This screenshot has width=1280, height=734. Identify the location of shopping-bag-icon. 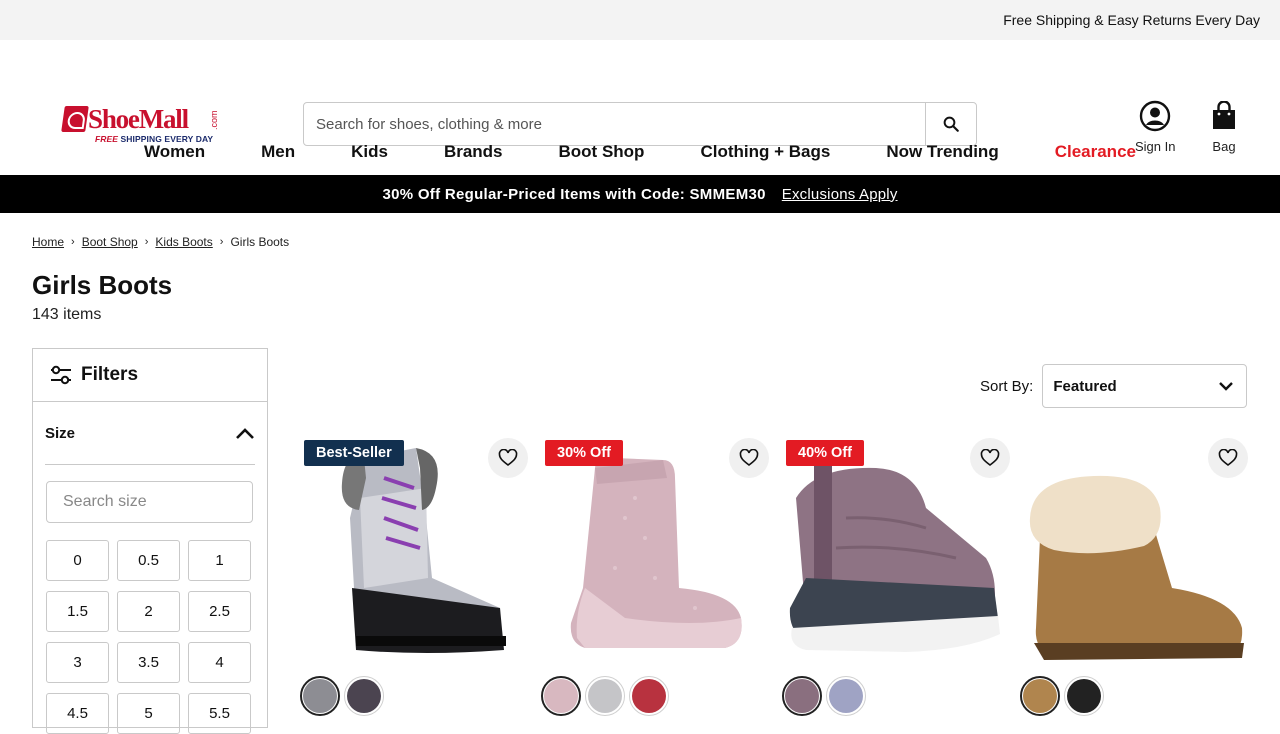
(1224, 115).